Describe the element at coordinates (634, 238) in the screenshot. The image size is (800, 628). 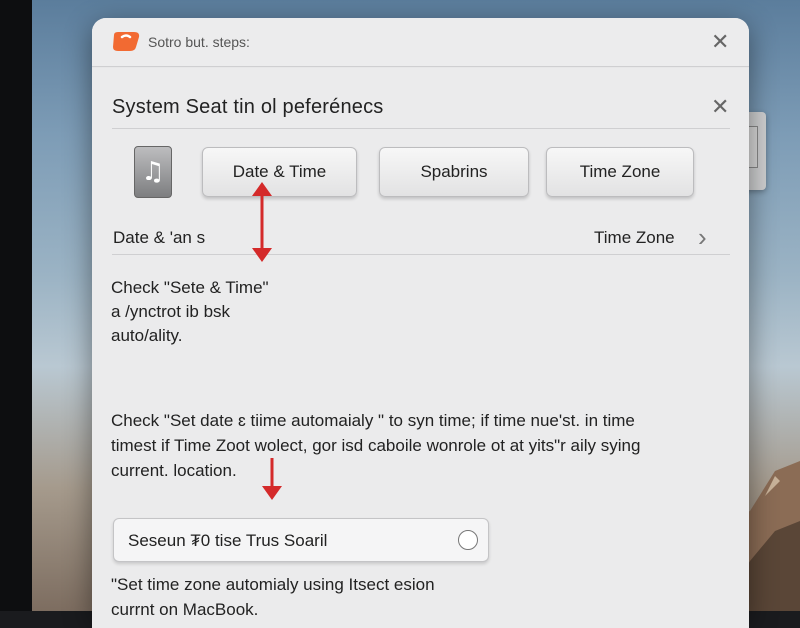
I see `row-label-time-zone: Time Zone` at that location.